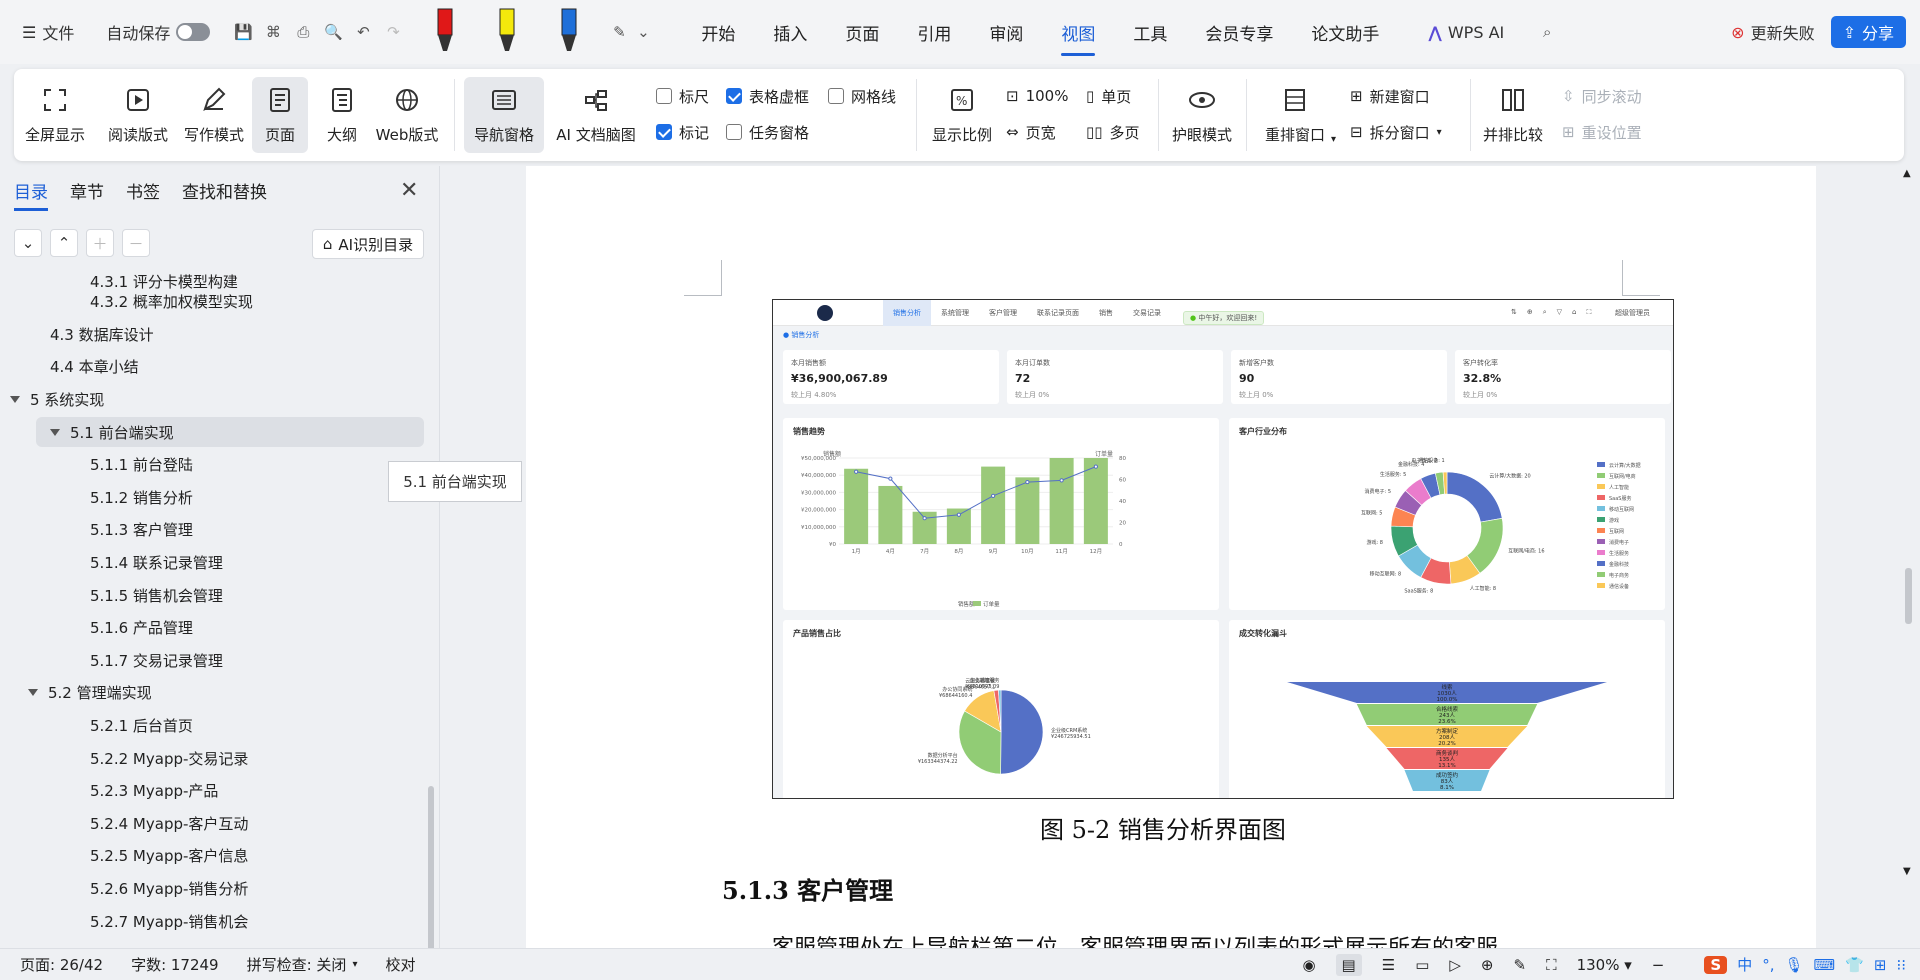 This screenshot has width=1920, height=980. What do you see at coordinates (409, 190) in the screenshot?
I see `close-icon: ✕` at bounding box center [409, 190].